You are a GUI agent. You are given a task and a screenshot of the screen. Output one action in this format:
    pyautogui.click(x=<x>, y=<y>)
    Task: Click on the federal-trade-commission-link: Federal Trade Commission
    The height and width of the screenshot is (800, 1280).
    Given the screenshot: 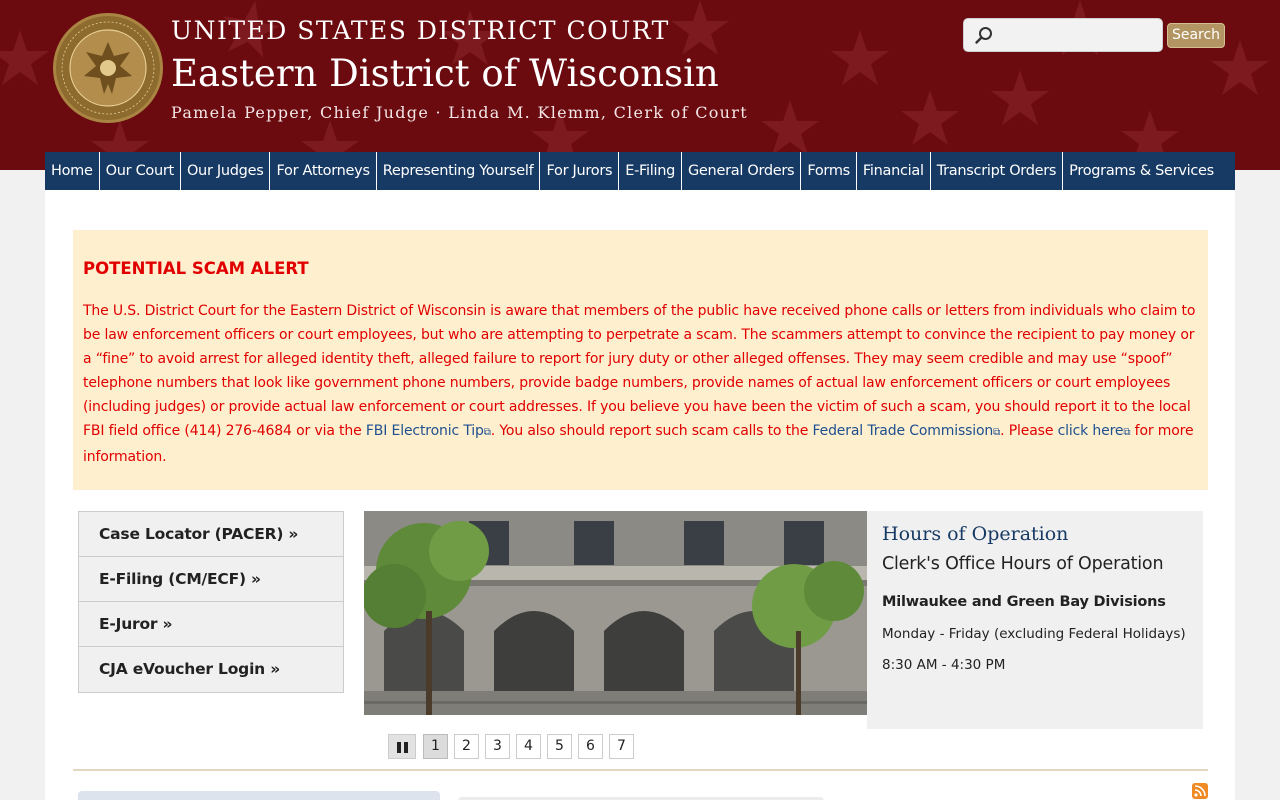 What is the action you would take?
    pyautogui.click(x=902, y=431)
    